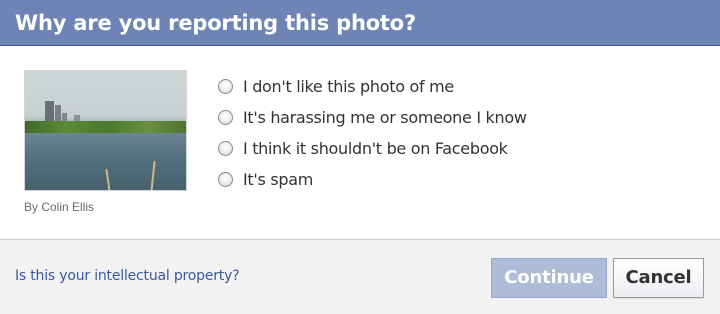  I want to click on dialog-header: Why are you reporting this photo?, so click(360, 23).